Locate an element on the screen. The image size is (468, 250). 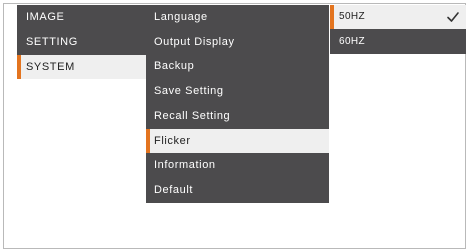
submenu-item-flicker: Flicker is located at coordinates (237, 141).